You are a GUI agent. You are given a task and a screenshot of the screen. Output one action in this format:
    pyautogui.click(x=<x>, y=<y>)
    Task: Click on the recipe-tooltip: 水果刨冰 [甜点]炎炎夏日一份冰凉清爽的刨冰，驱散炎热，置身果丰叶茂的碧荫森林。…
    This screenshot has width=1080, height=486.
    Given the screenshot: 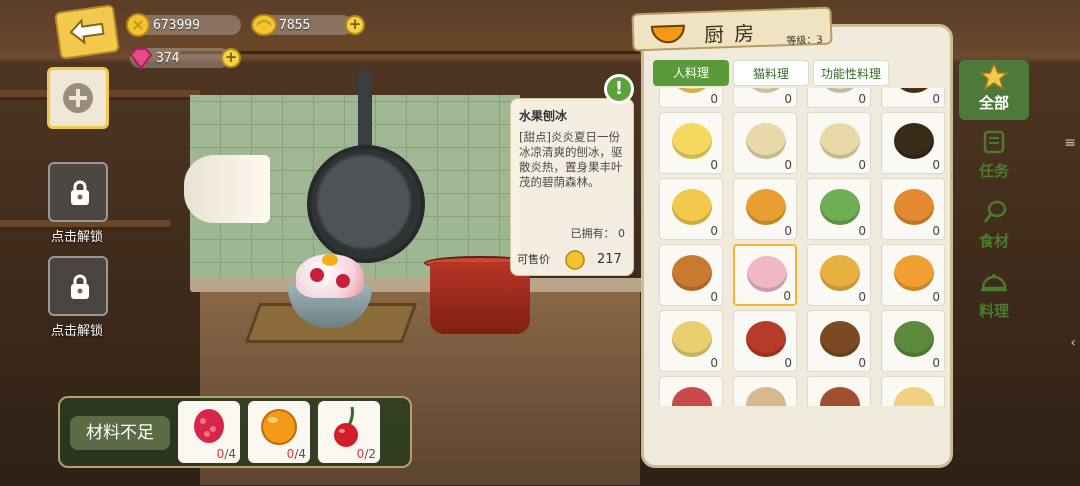 What is the action you would take?
    pyautogui.click(x=572, y=187)
    